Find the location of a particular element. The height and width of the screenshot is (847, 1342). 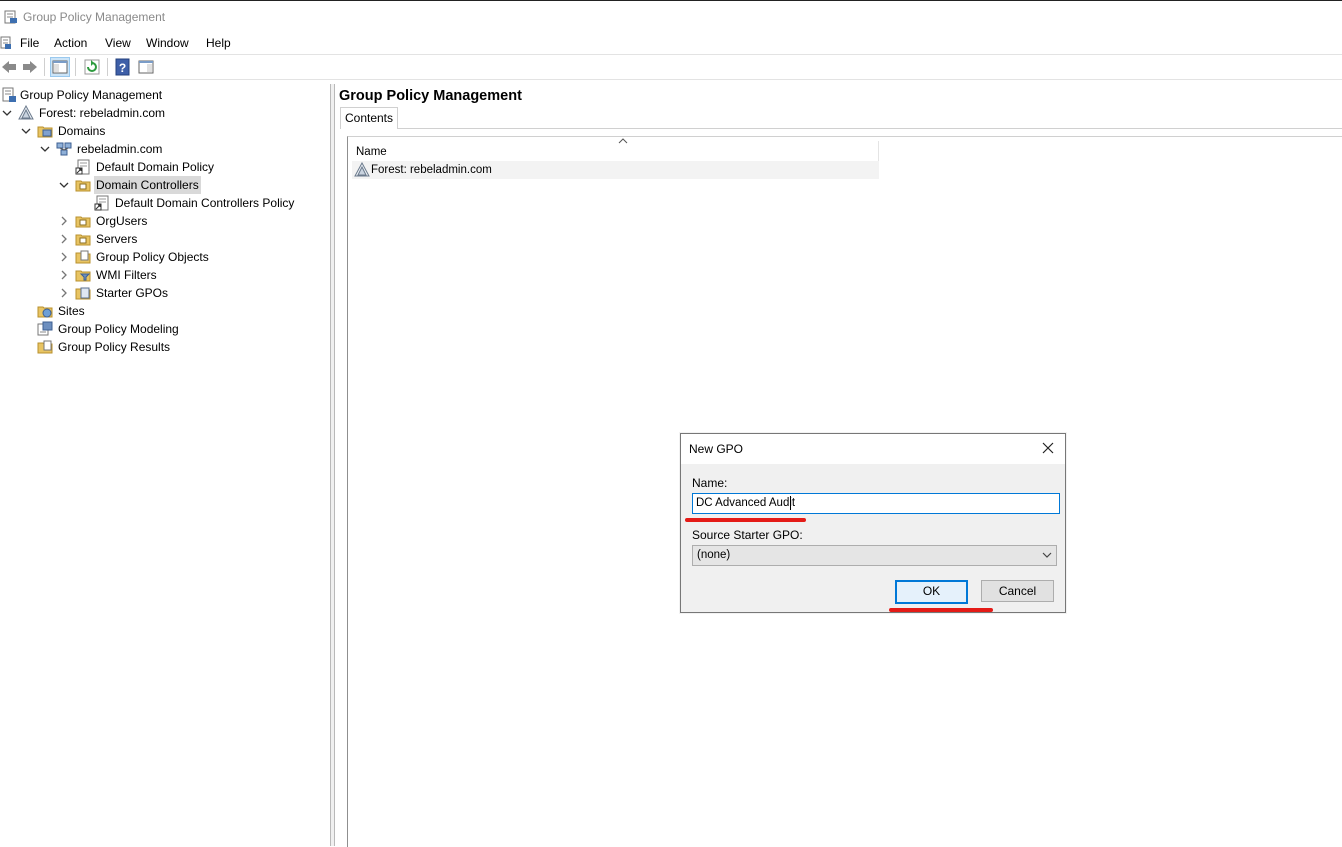

list-item-label: Forest: rebeladmin.com is located at coordinates (431, 170).